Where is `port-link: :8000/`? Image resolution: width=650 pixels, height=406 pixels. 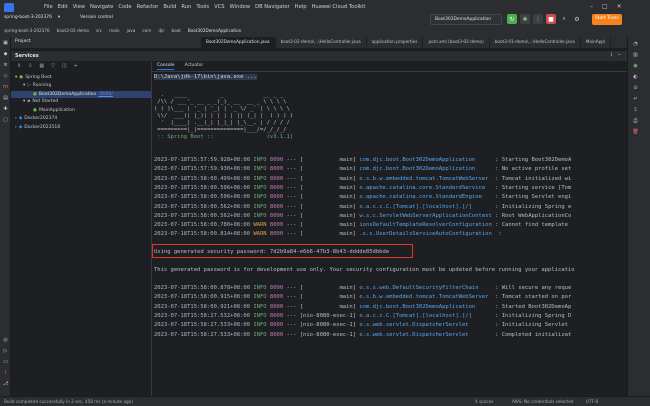 port-link: :8000/ is located at coordinates (105, 94).